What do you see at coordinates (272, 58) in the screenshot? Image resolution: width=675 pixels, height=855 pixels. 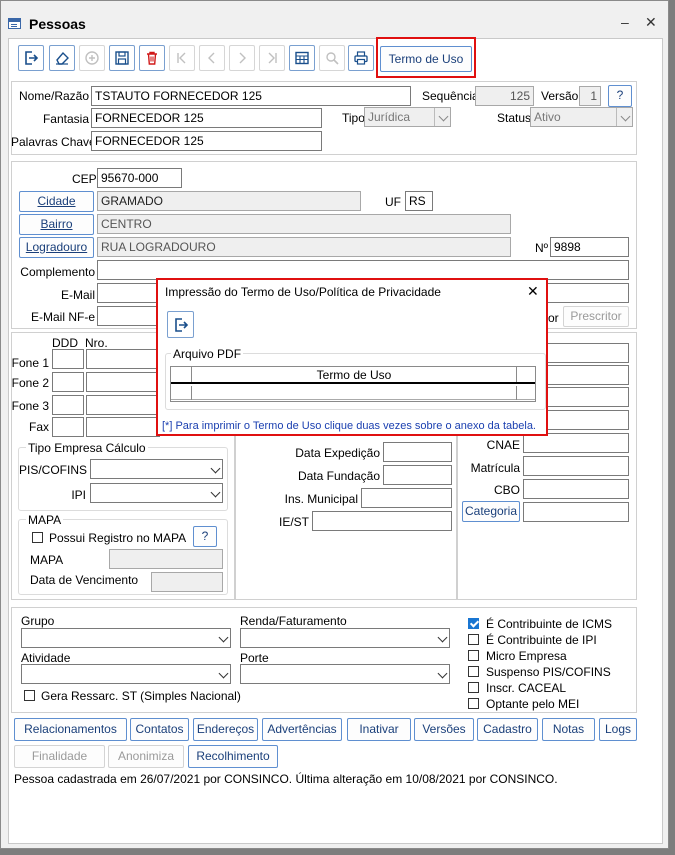 I see `last-record-button` at bounding box center [272, 58].